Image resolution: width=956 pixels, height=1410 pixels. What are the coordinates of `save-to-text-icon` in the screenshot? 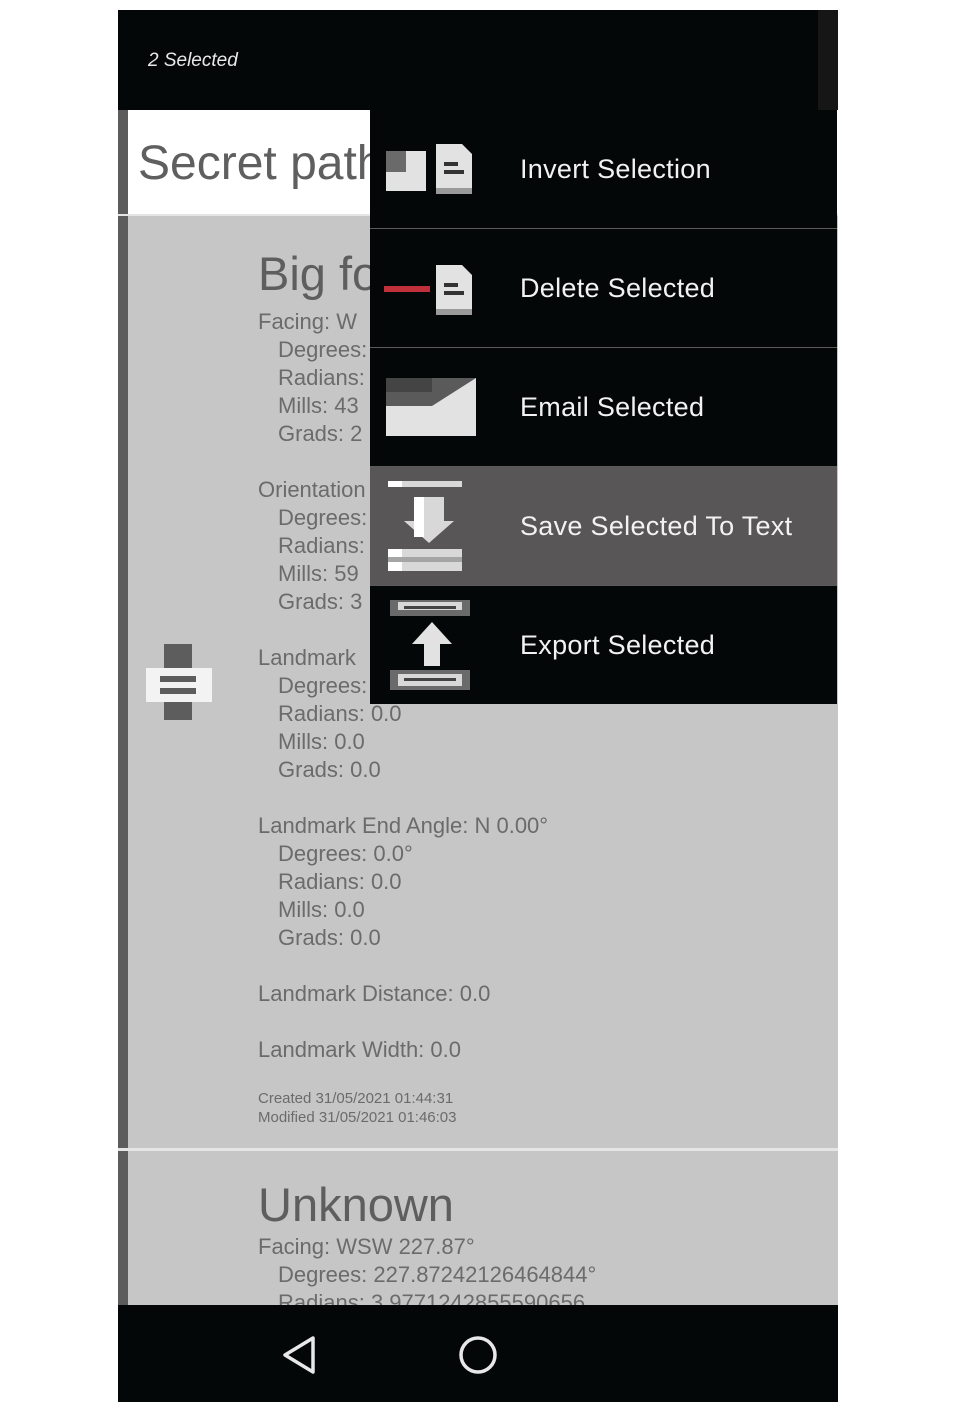 It's located at (425, 526).